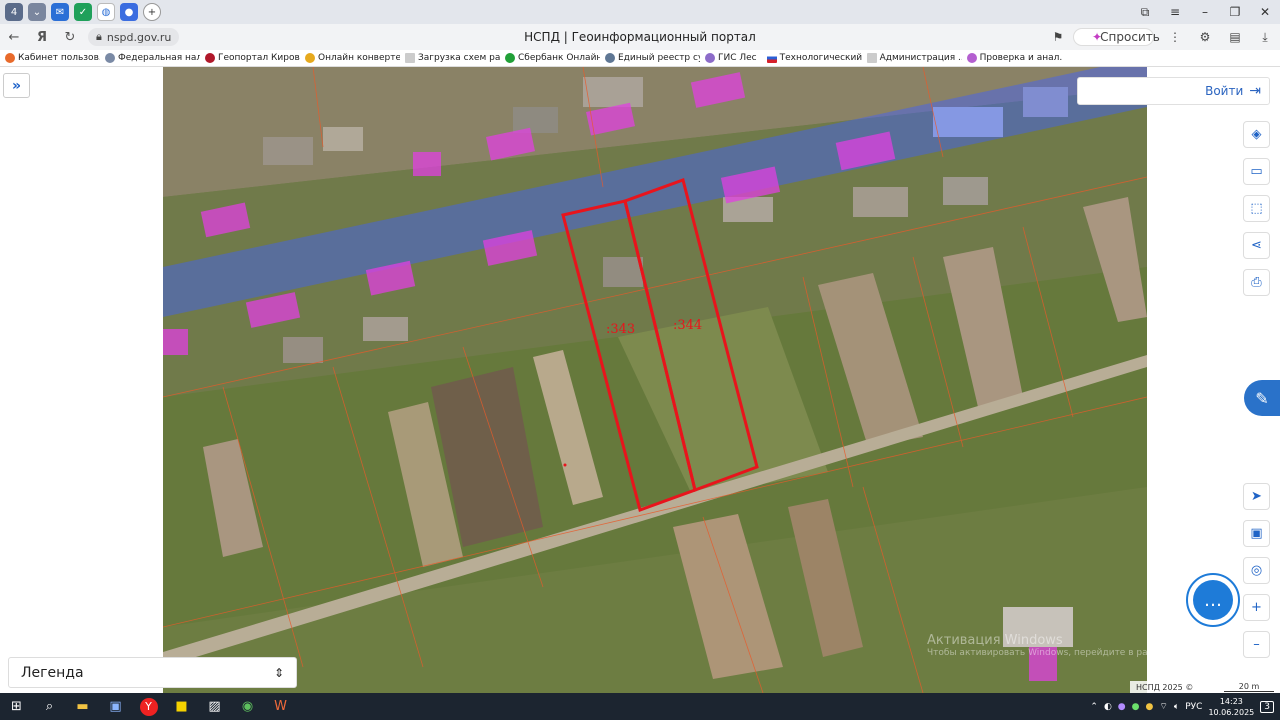 This screenshot has height=720, width=1280. I want to click on notification-center-icon: 3, so click(1267, 706).